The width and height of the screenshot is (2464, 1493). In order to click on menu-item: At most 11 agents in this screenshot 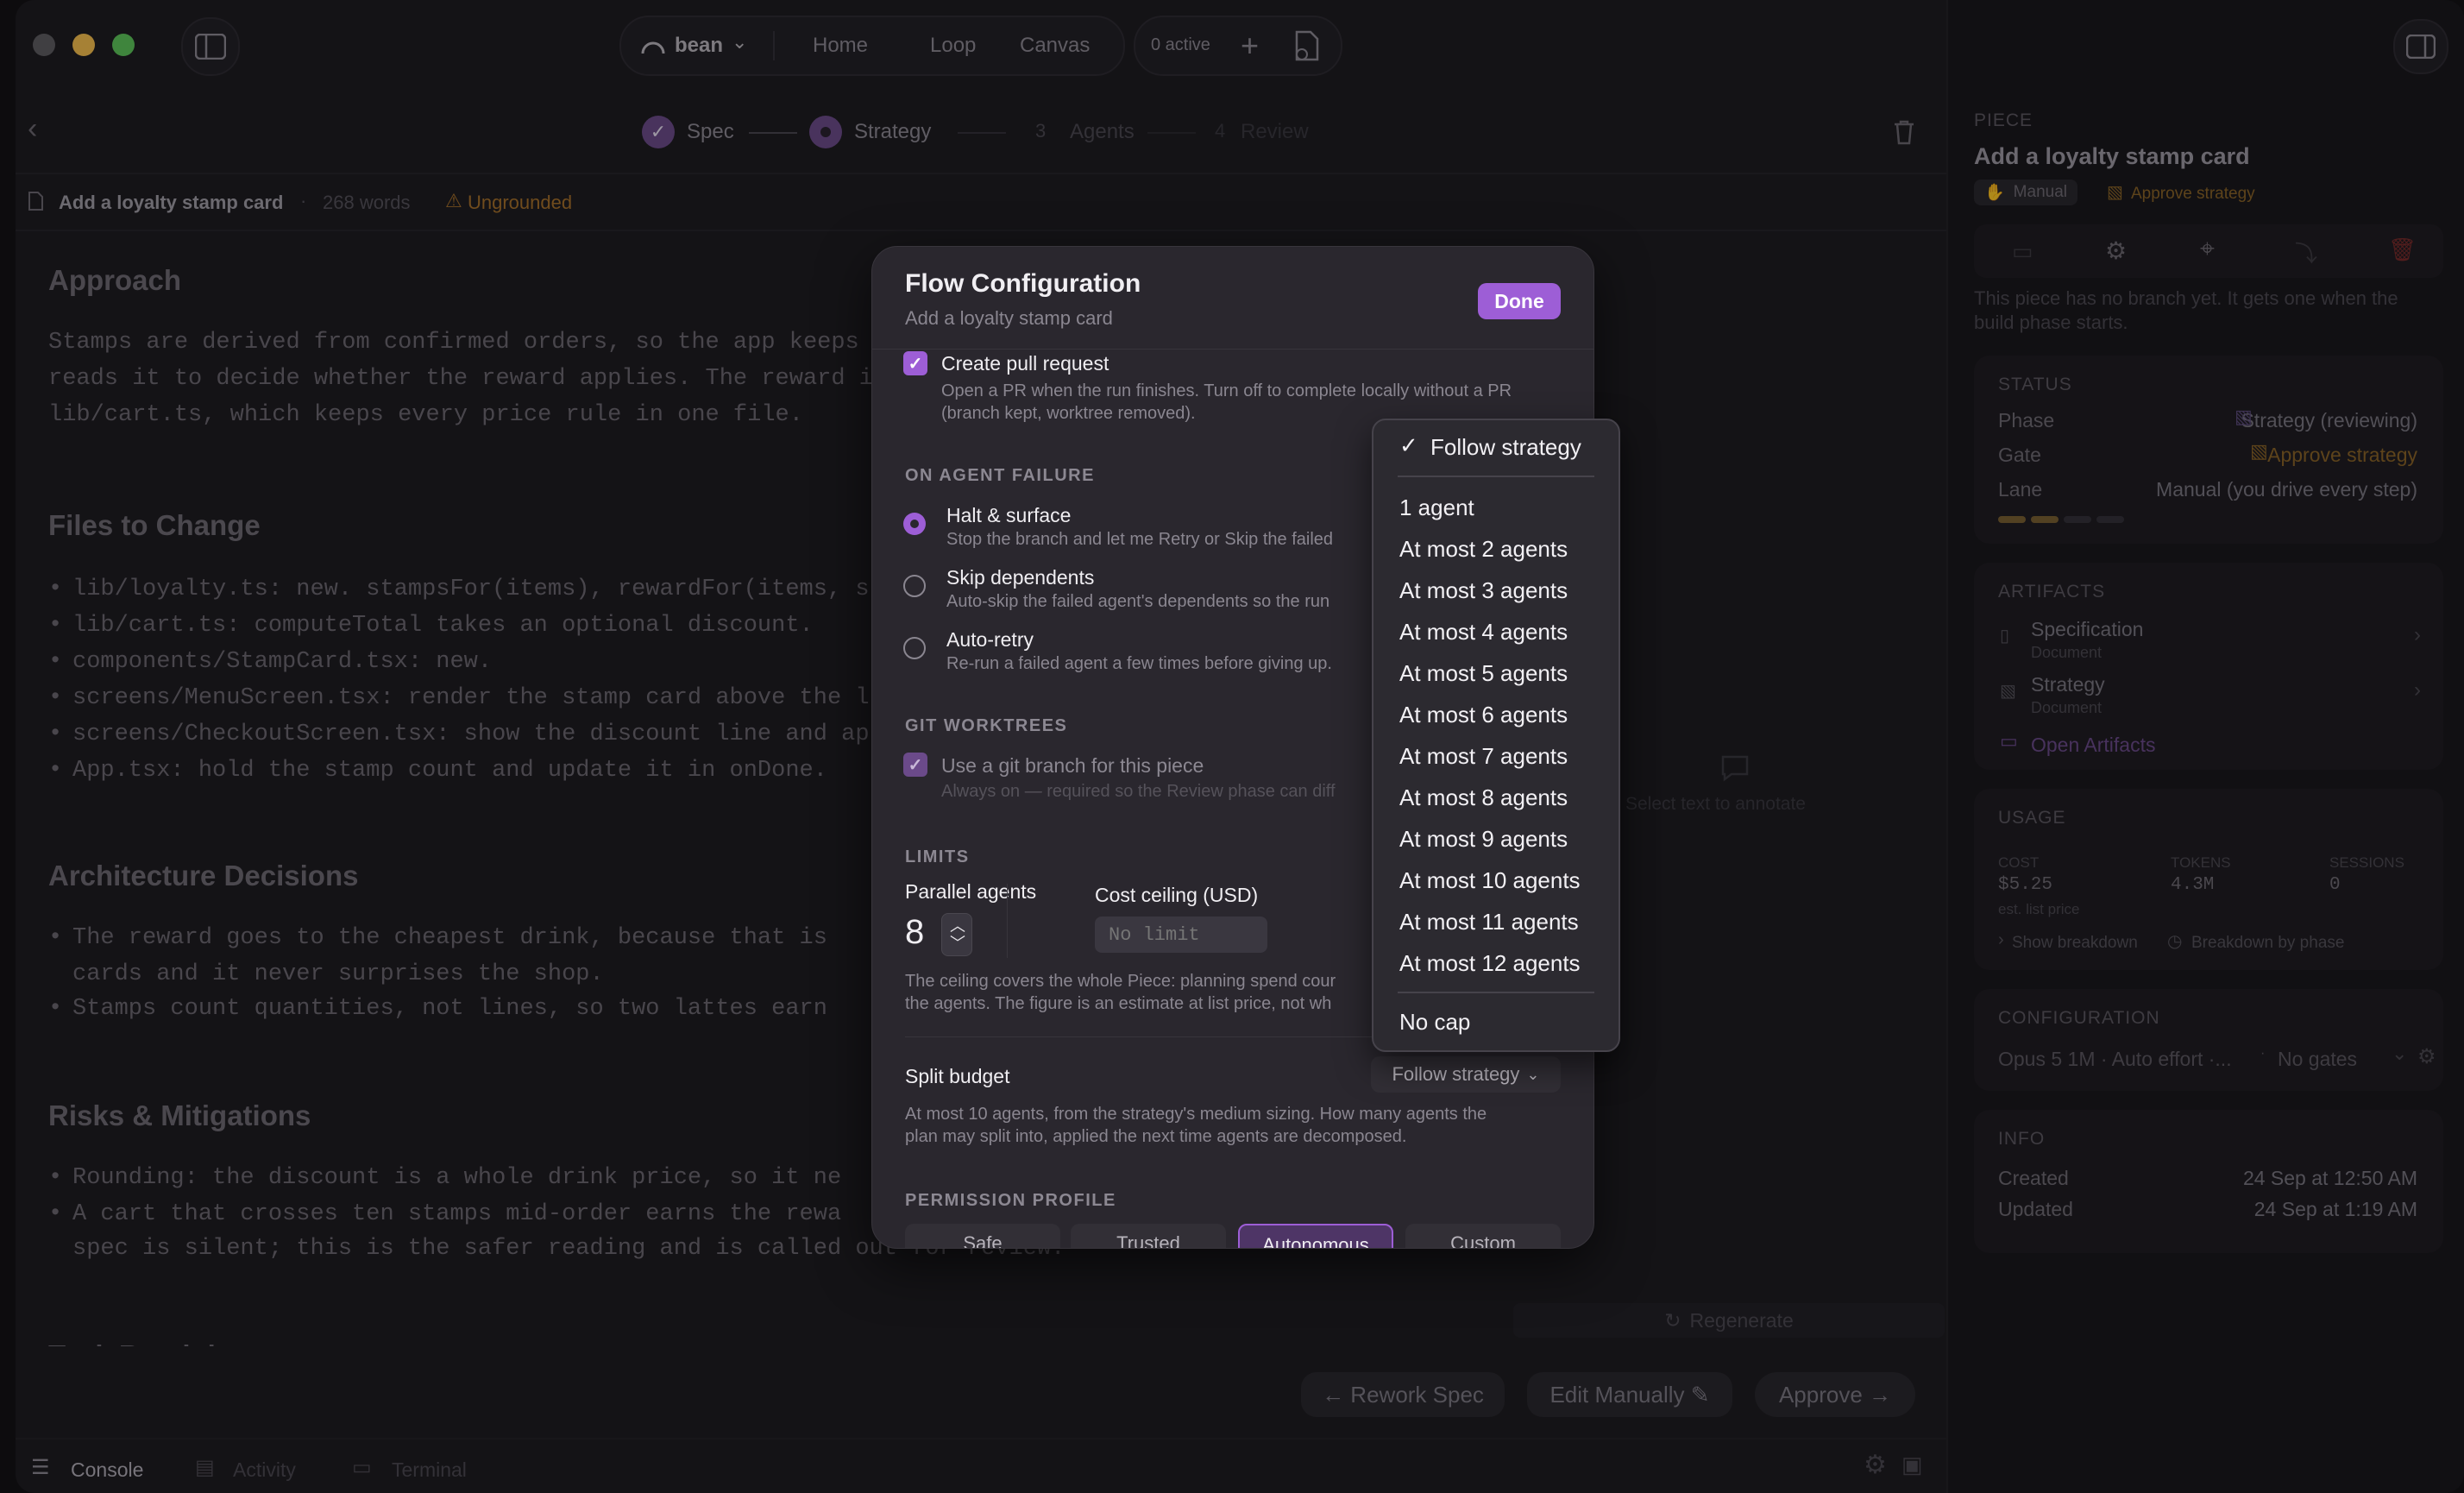, I will do `click(1489, 922)`.